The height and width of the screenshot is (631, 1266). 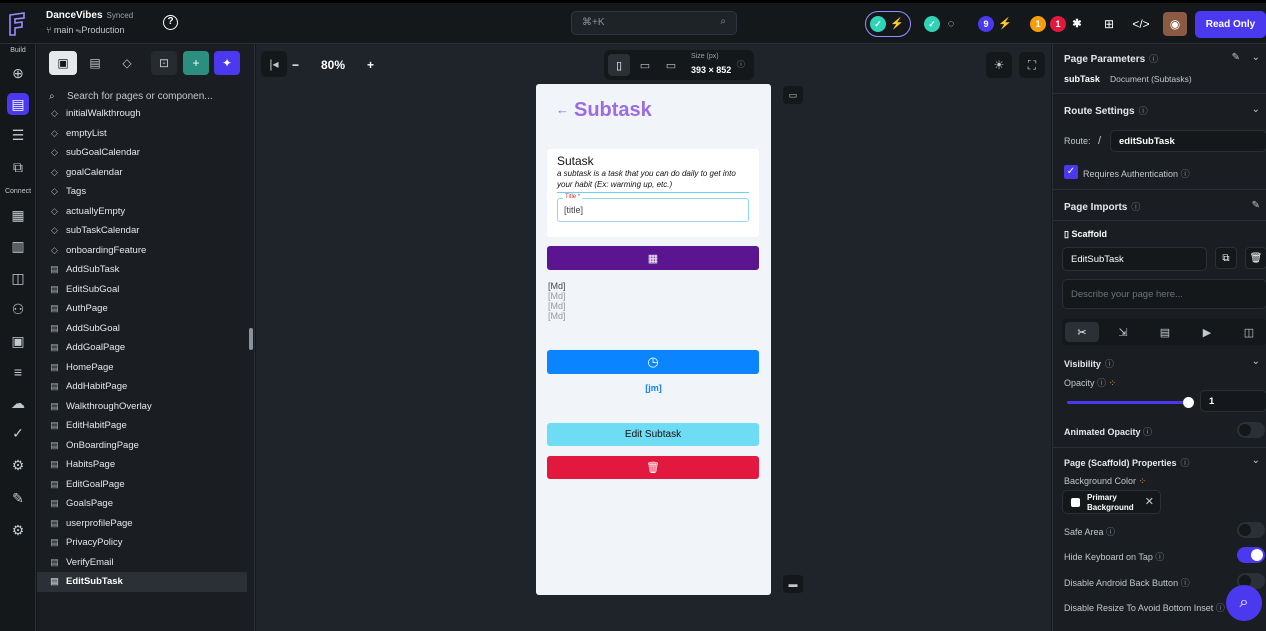 What do you see at coordinates (654, 23) in the screenshot?
I see `command-search: ⌘+K ⌕` at bounding box center [654, 23].